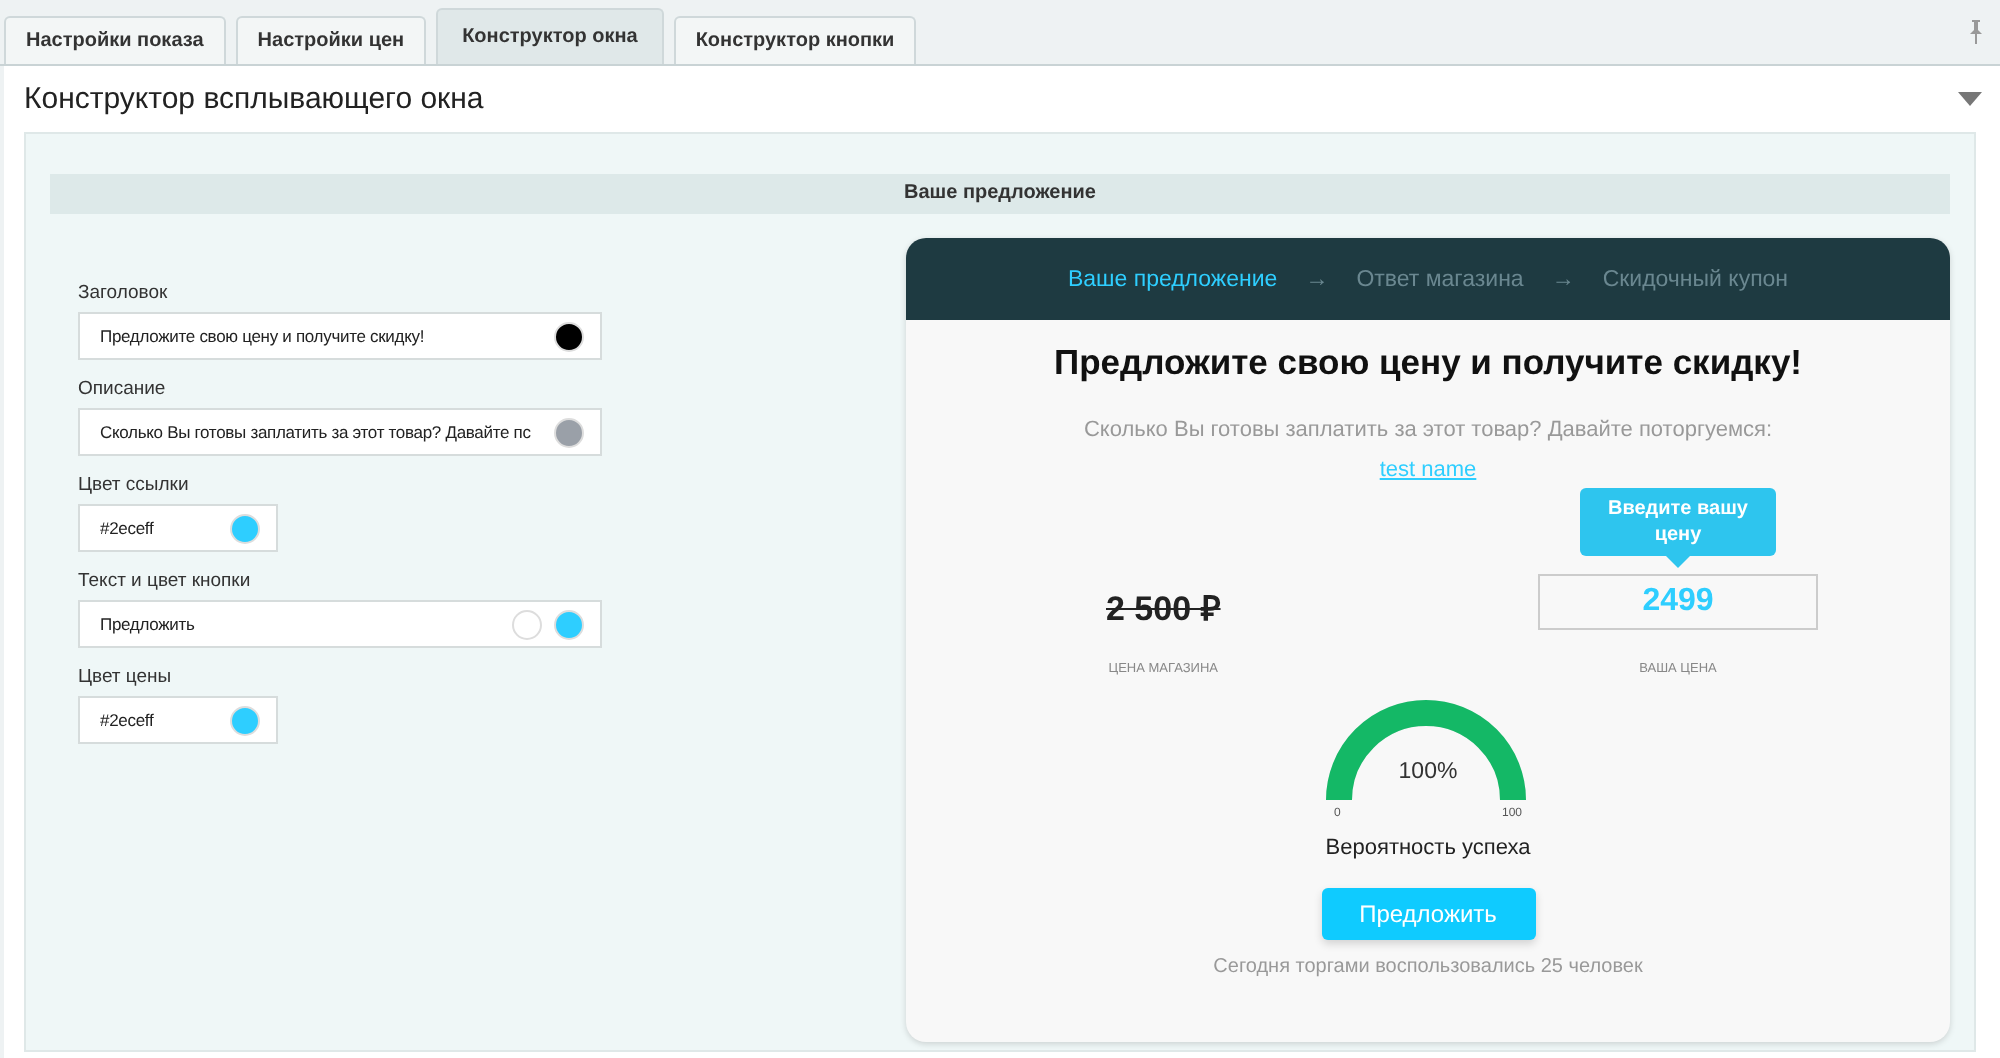 The image size is (2000, 1058). I want to click on tab: Настройки цен, so click(331, 40).